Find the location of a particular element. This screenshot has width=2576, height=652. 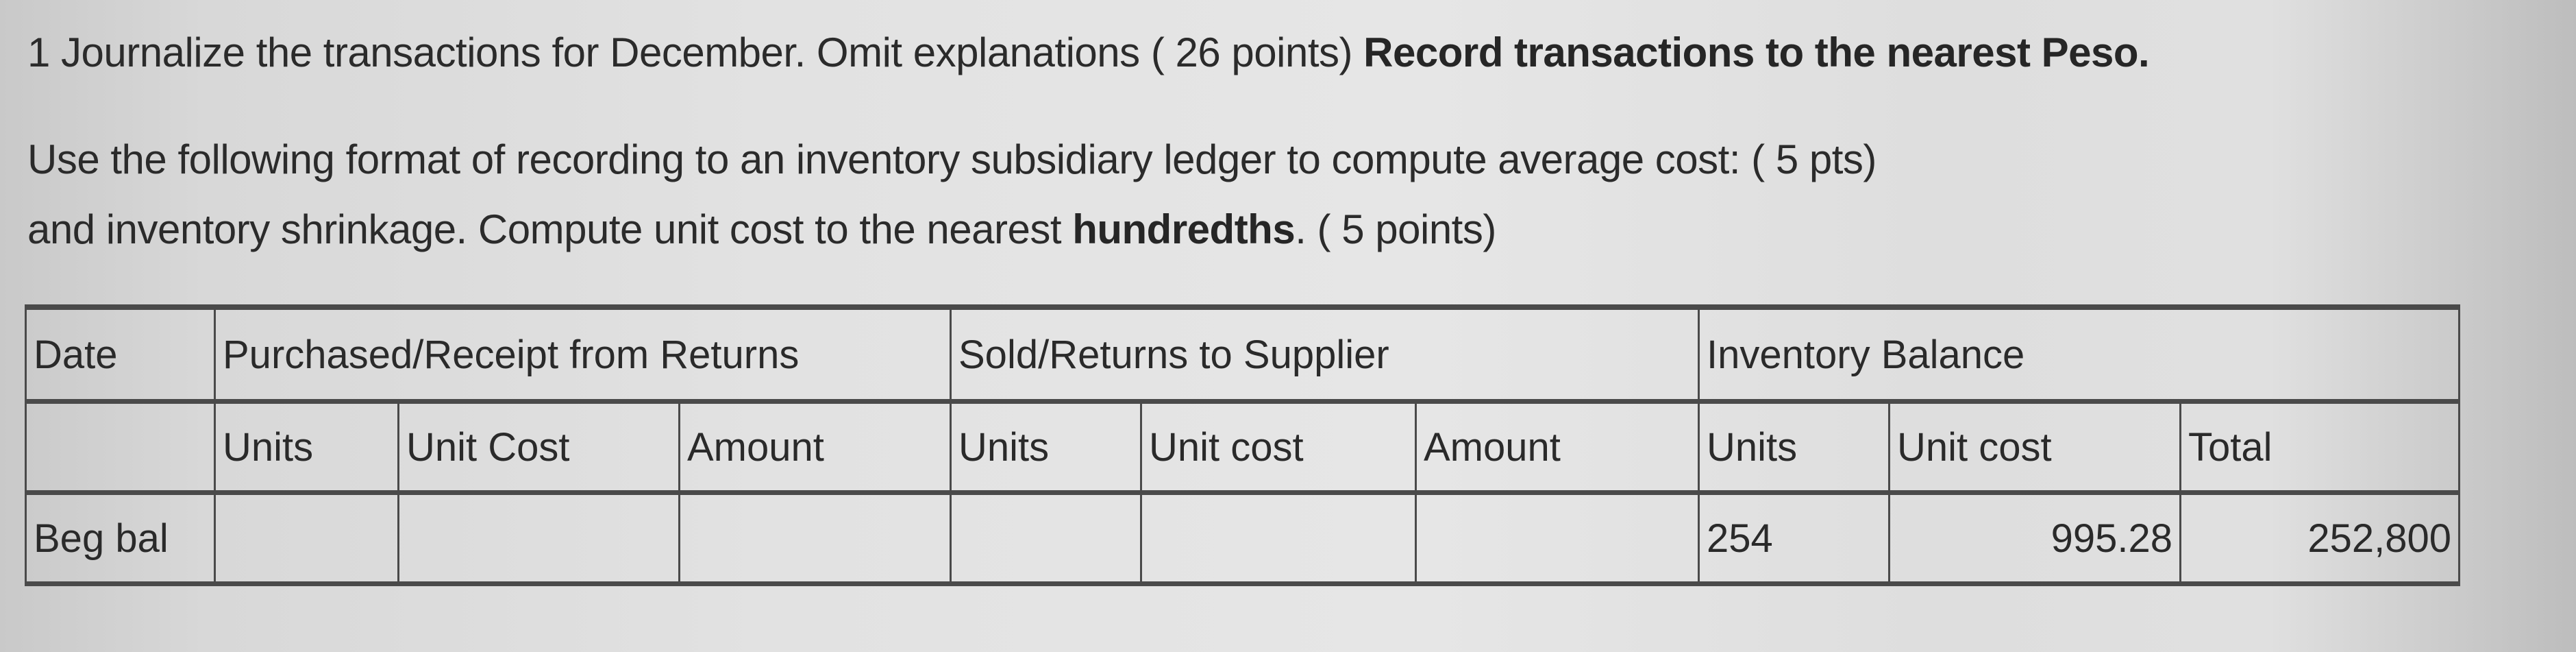

sub-header-balance-unit-cost: Unit cost is located at coordinates (2035, 447).